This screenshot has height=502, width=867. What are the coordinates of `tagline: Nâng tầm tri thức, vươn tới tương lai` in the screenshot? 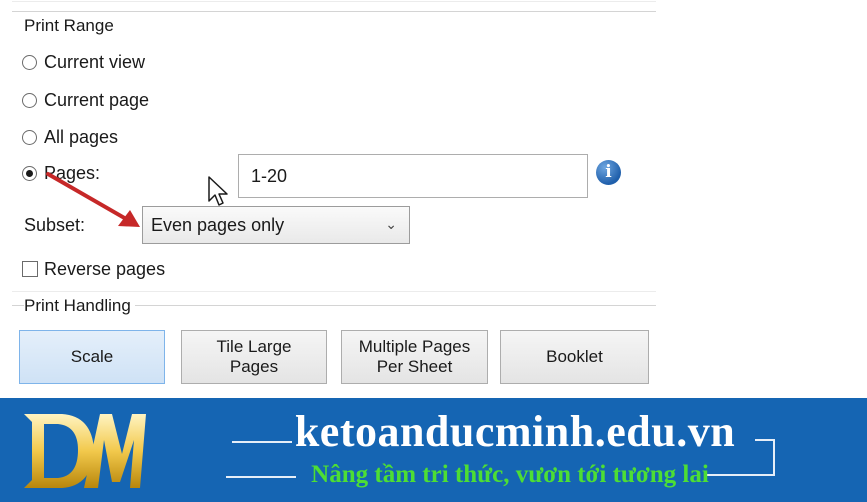 It's located at (510, 474).